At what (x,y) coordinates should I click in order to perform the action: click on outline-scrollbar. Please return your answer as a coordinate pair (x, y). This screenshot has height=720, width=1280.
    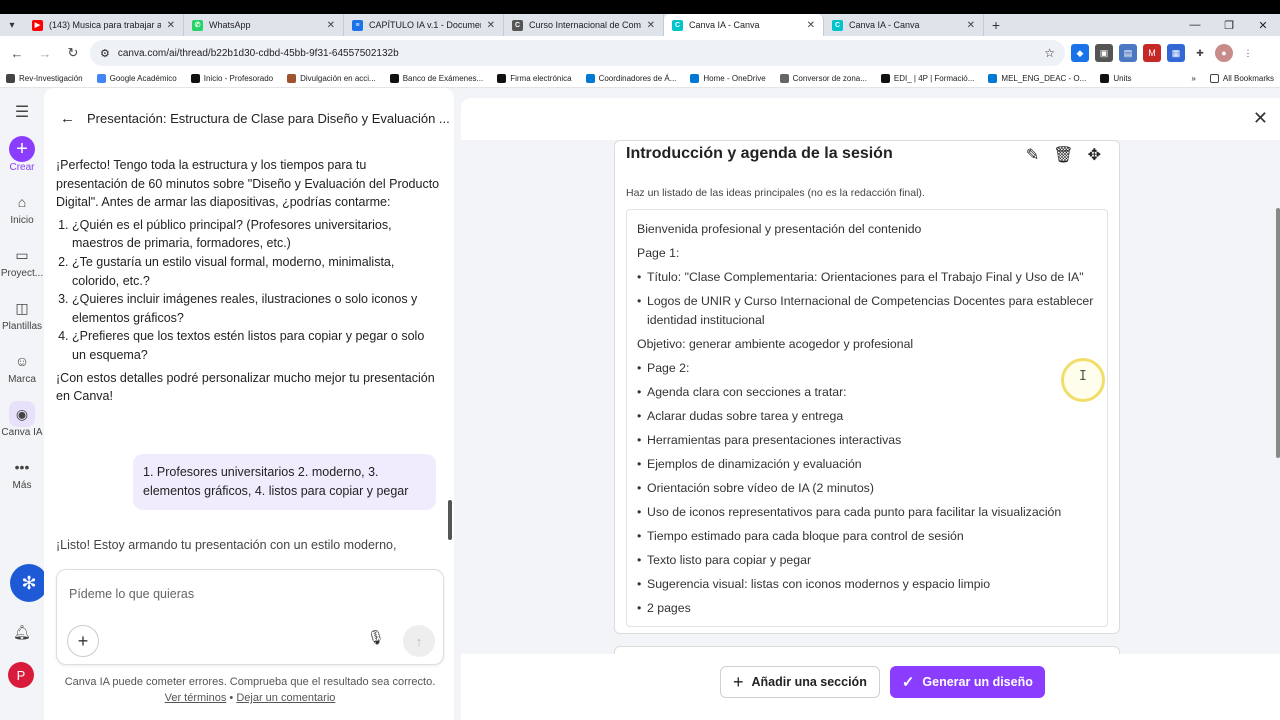
    Looking at the image, I should click on (1278, 397).